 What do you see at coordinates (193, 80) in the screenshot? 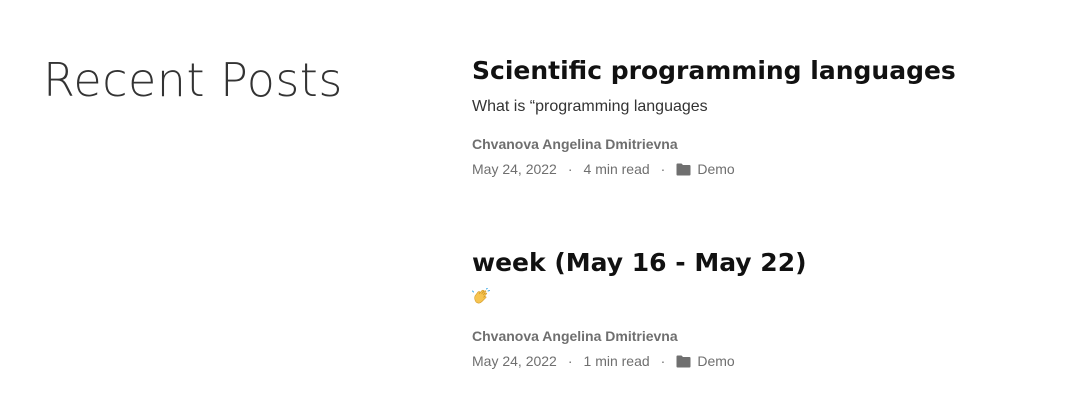
I see `section-title: Recent Posts` at bounding box center [193, 80].